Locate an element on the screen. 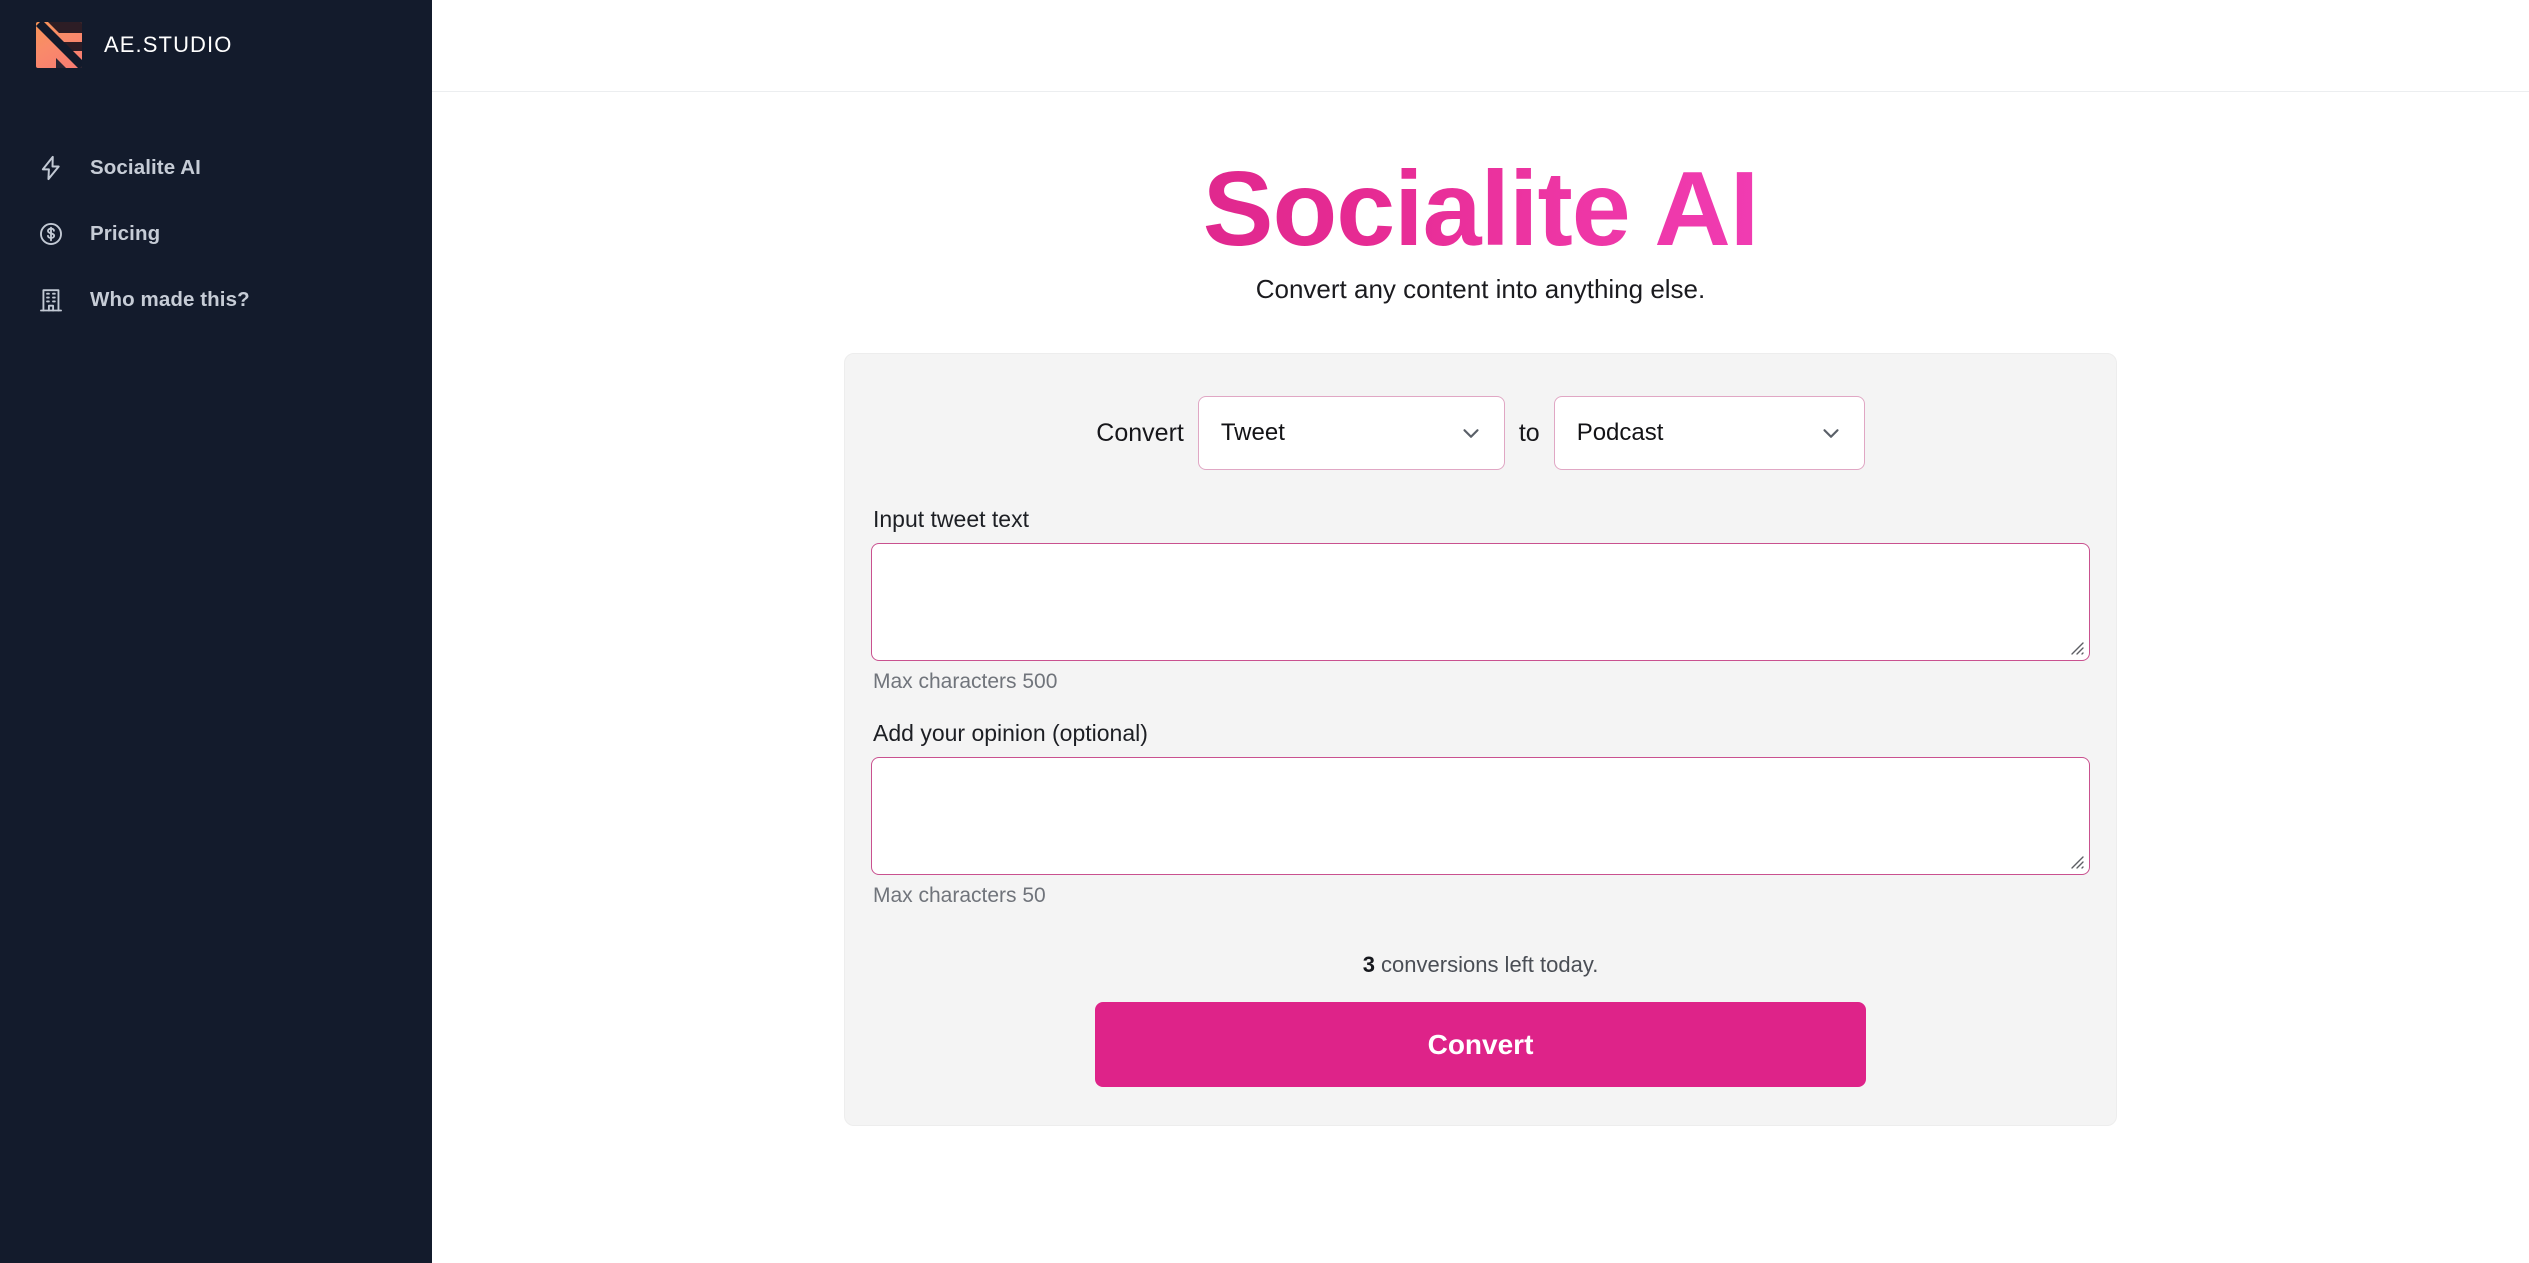  input-text-textarea is located at coordinates (1480, 602).